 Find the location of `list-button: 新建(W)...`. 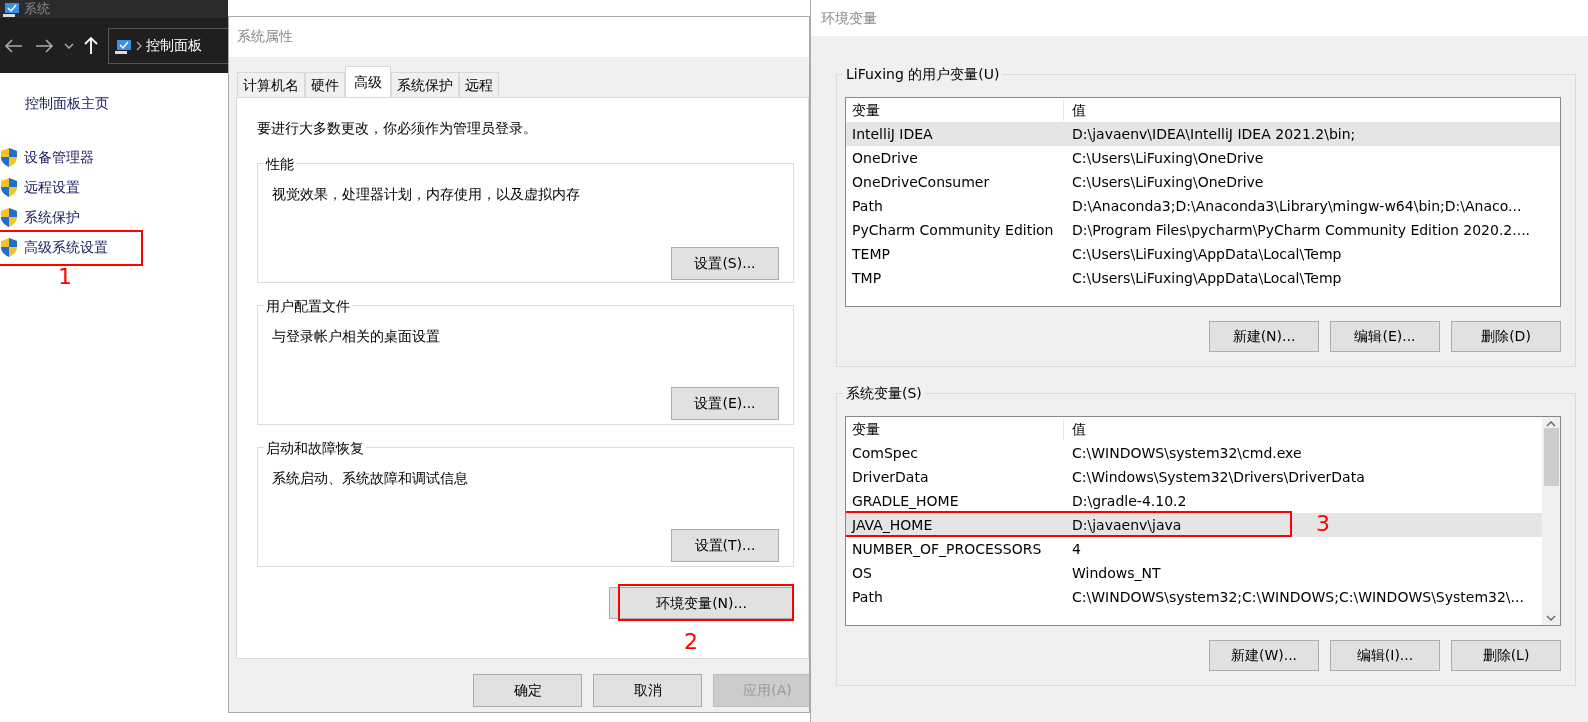

list-button: 新建(W)... is located at coordinates (1264, 655).